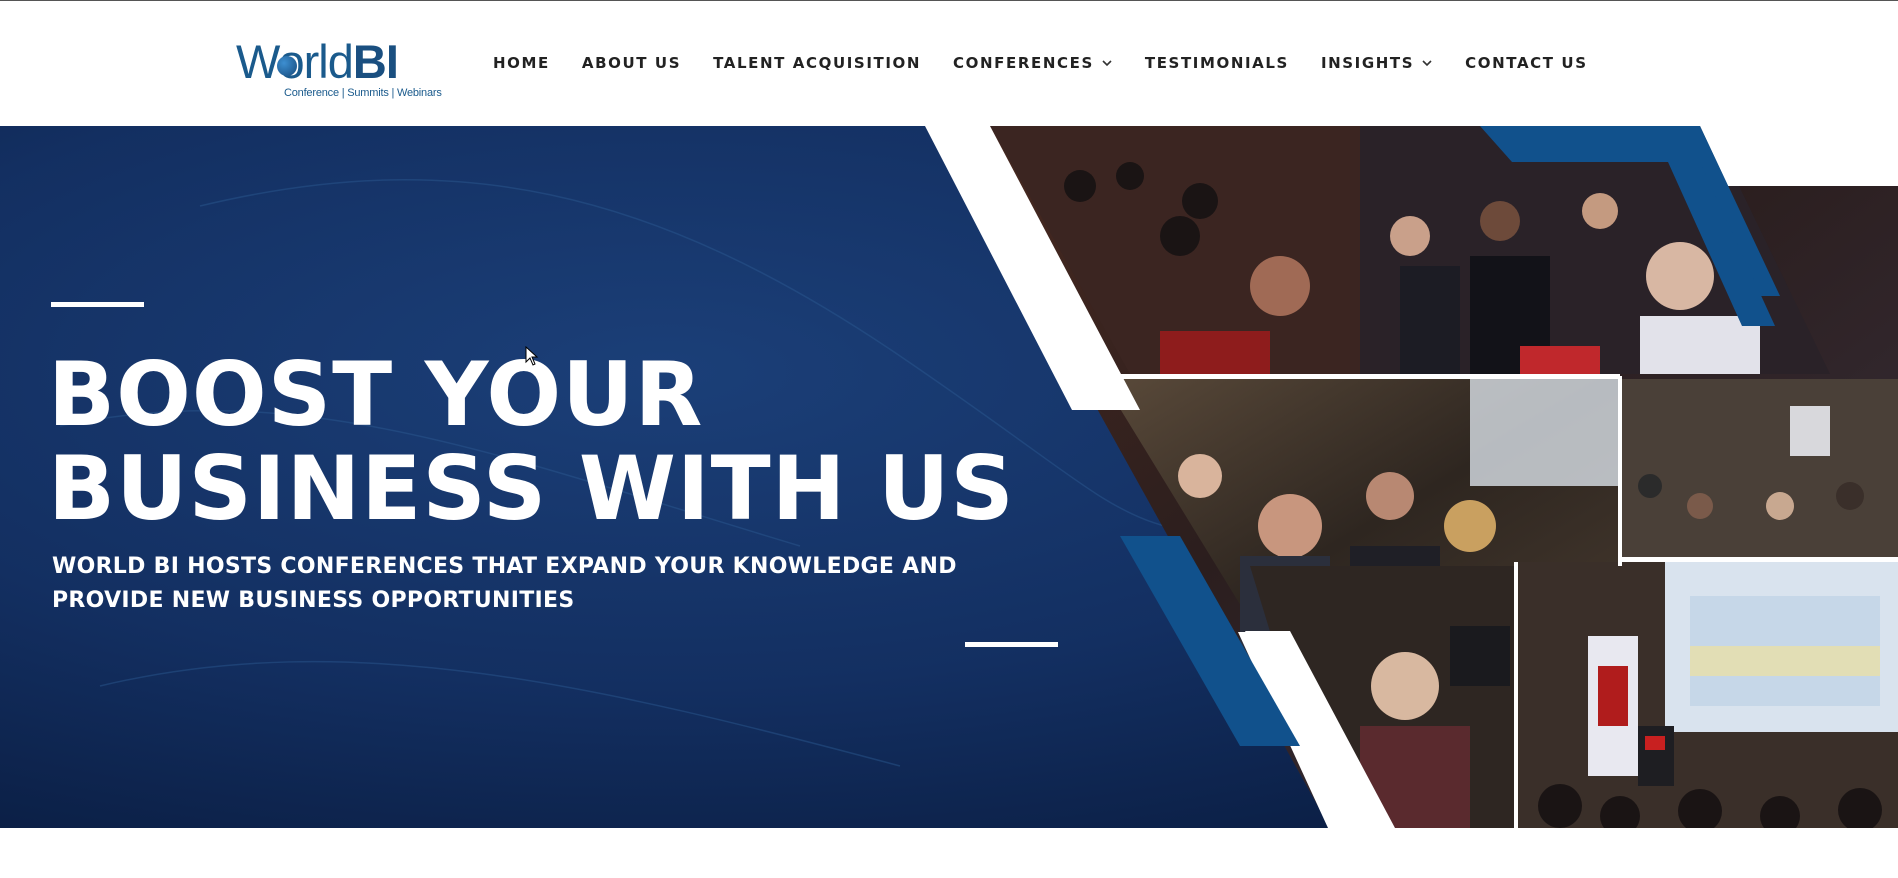 This screenshot has height=878, width=1898. I want to click on nav-talent-acquisition-label: TALENT ACQUISITION, so click(817, 63).